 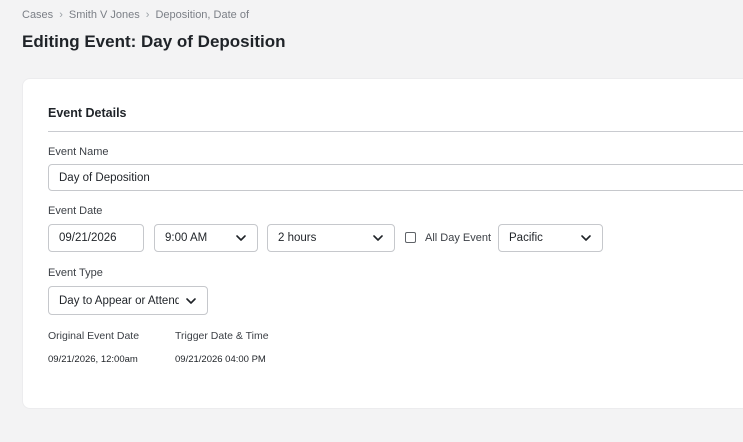 What do you see at coordinates (526, 238) in the screenshot?
I see `timezone-value: Pacific` at bounding box center [526, 238].